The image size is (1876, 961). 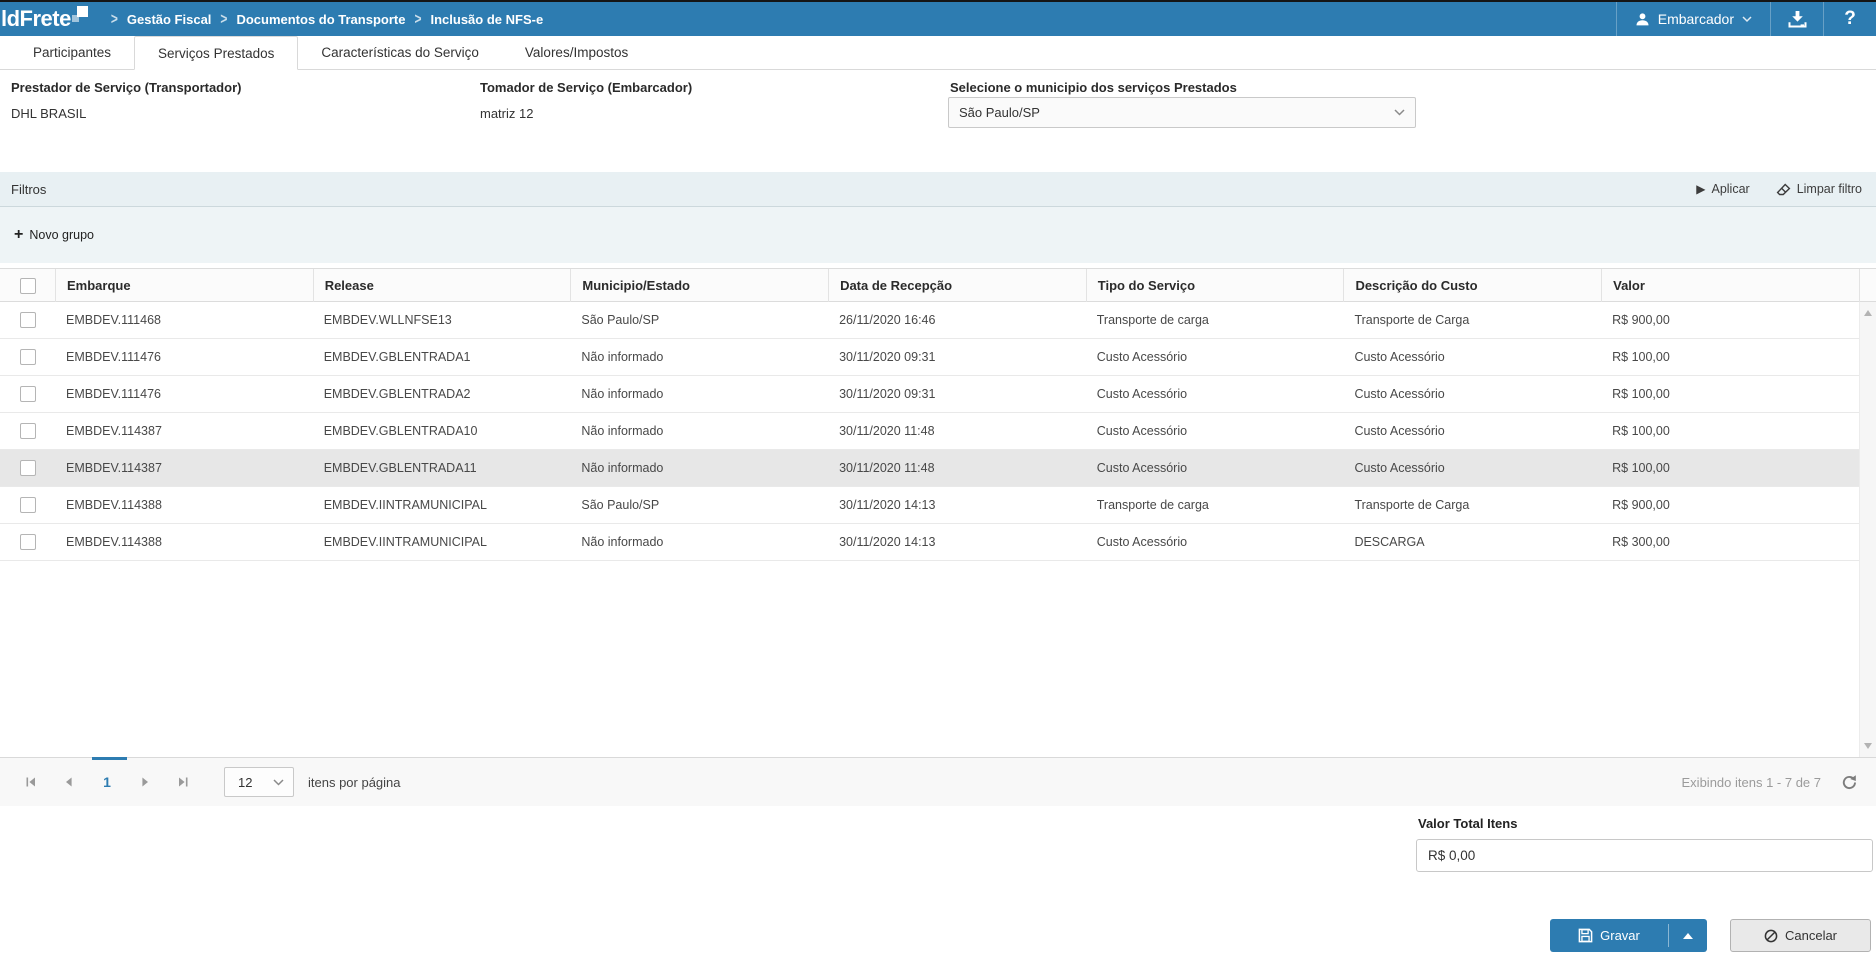 What do you see at coordinates (69, 782) in the screenshot?
I see `previous-page-button` at bounding box center [69, 782].